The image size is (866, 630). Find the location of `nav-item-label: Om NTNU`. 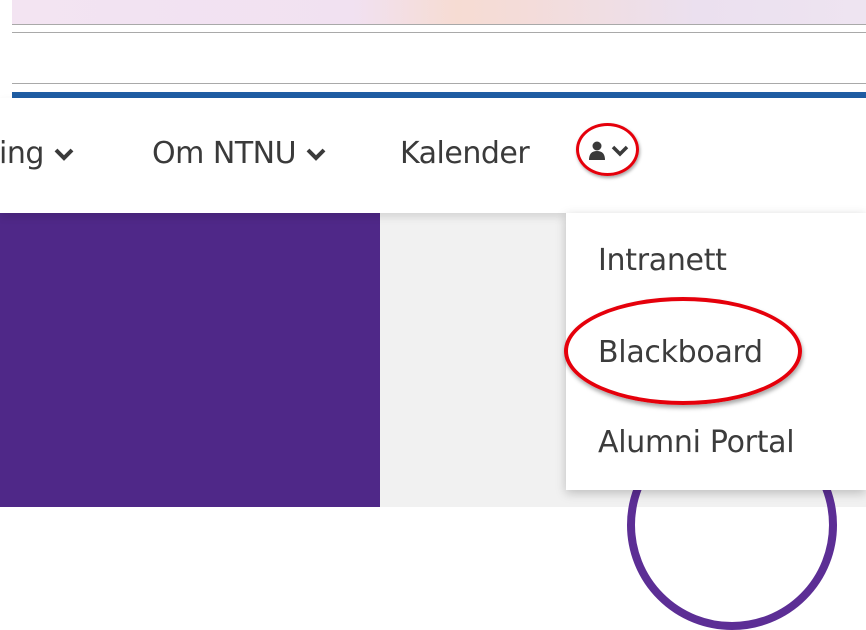

nav-item-label: Om NTNU is located at coordinates (224, 153).